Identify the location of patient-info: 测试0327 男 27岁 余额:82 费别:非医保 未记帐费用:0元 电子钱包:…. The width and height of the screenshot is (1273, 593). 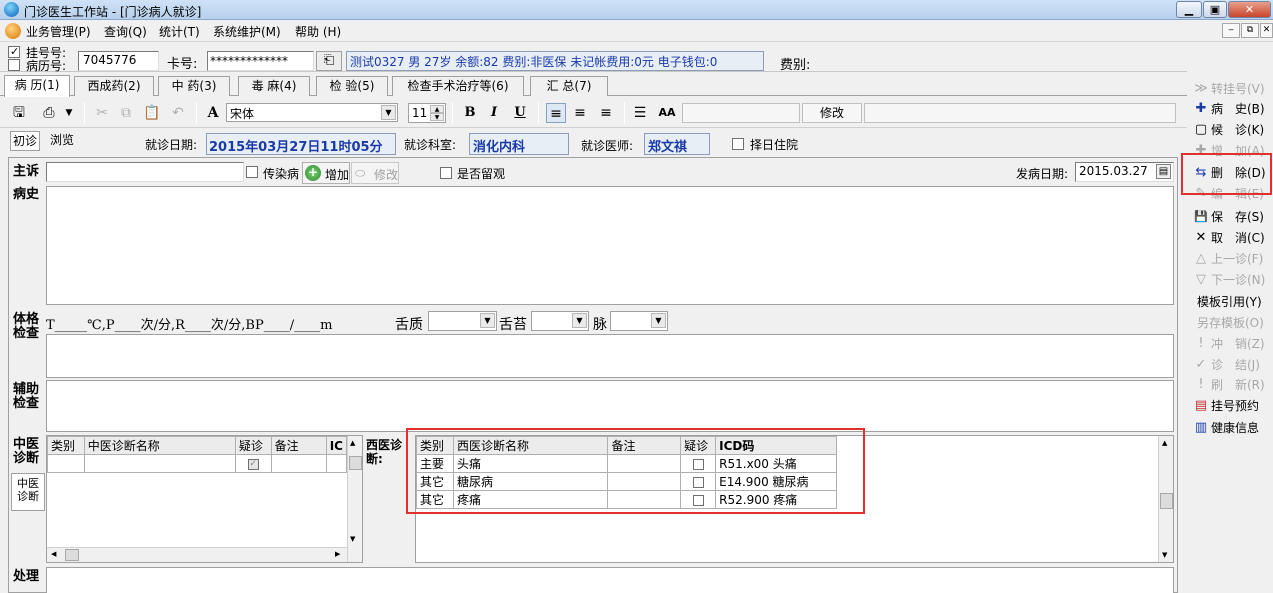
(555, 61).